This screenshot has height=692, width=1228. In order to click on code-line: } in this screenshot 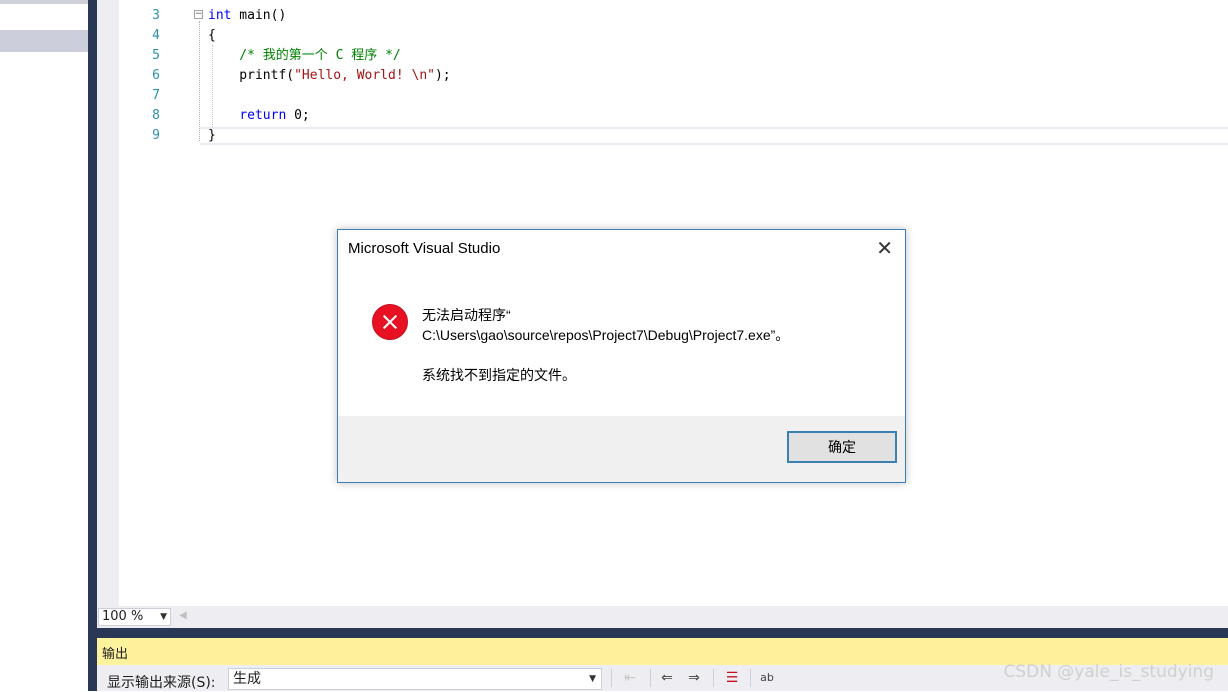, I will do `click(212, 136)`.